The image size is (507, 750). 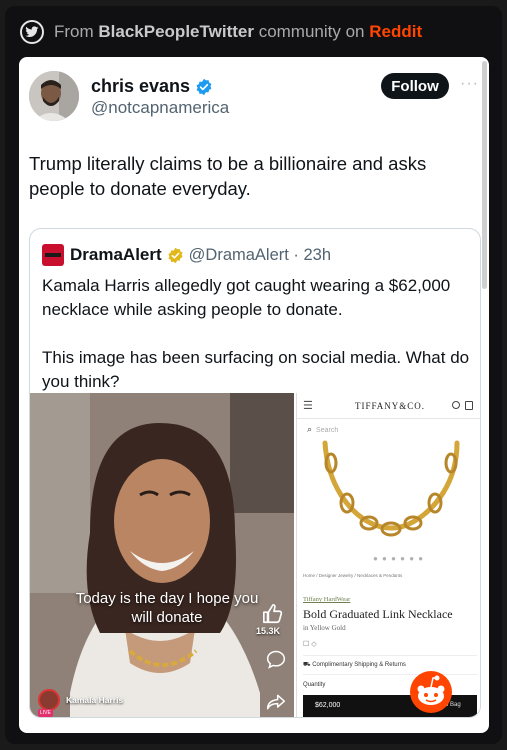 I want to click on reddit-snoo-icon, so click(x=431, y=692).